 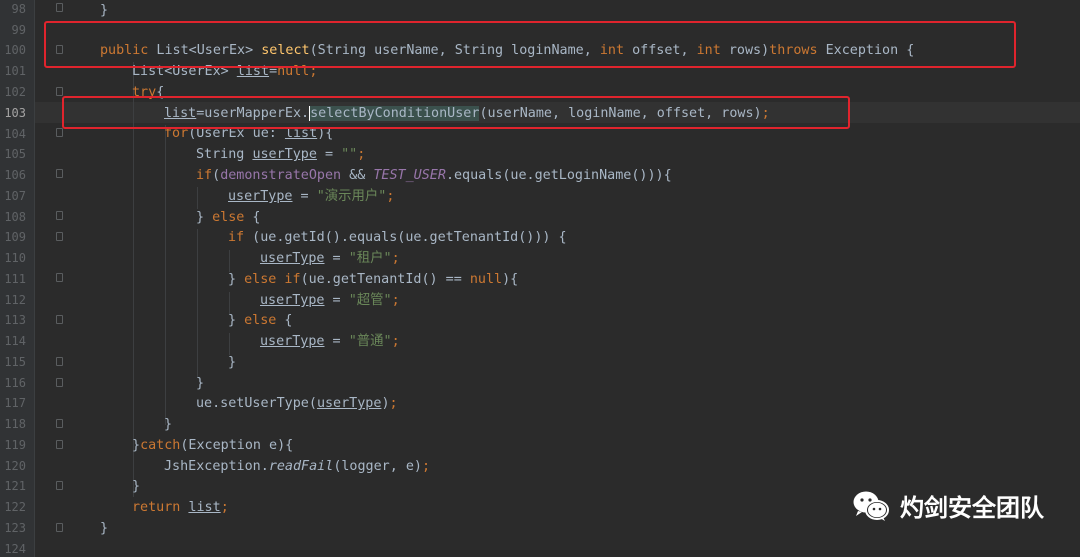 What do you see at coordinates (330, 341) in the screenshot?
I see `code-line: userType = "普通";` at bounding box center [330, 341].